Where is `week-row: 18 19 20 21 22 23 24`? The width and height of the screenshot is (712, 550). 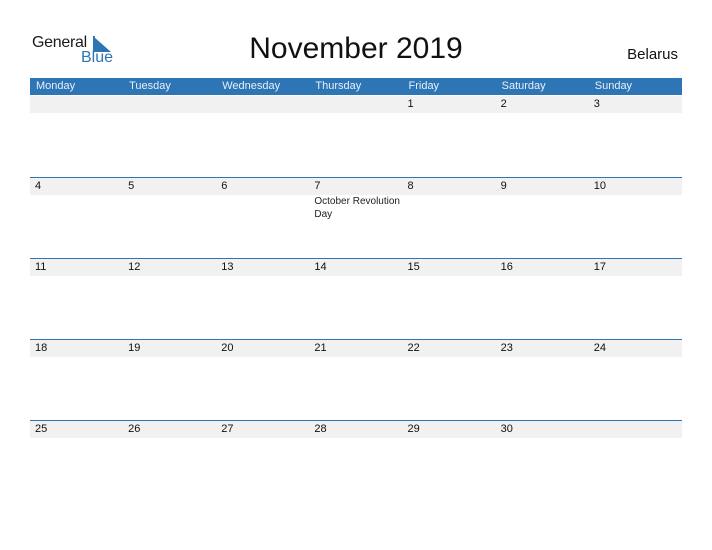
week-row: 18 19 20 21 22 23 24 is located at coordinates (356, 380).